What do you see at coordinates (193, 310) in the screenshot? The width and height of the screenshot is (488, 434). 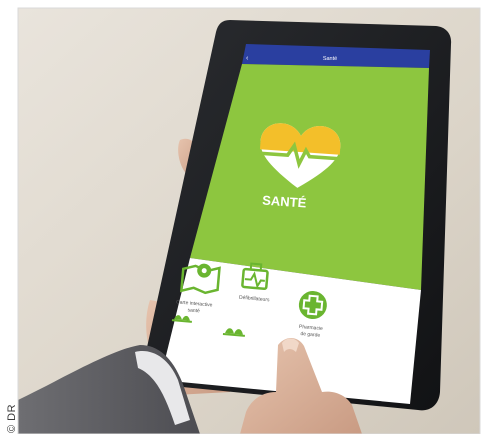 I see `menu-label-line2: santé` at bounding box center [193, 310].